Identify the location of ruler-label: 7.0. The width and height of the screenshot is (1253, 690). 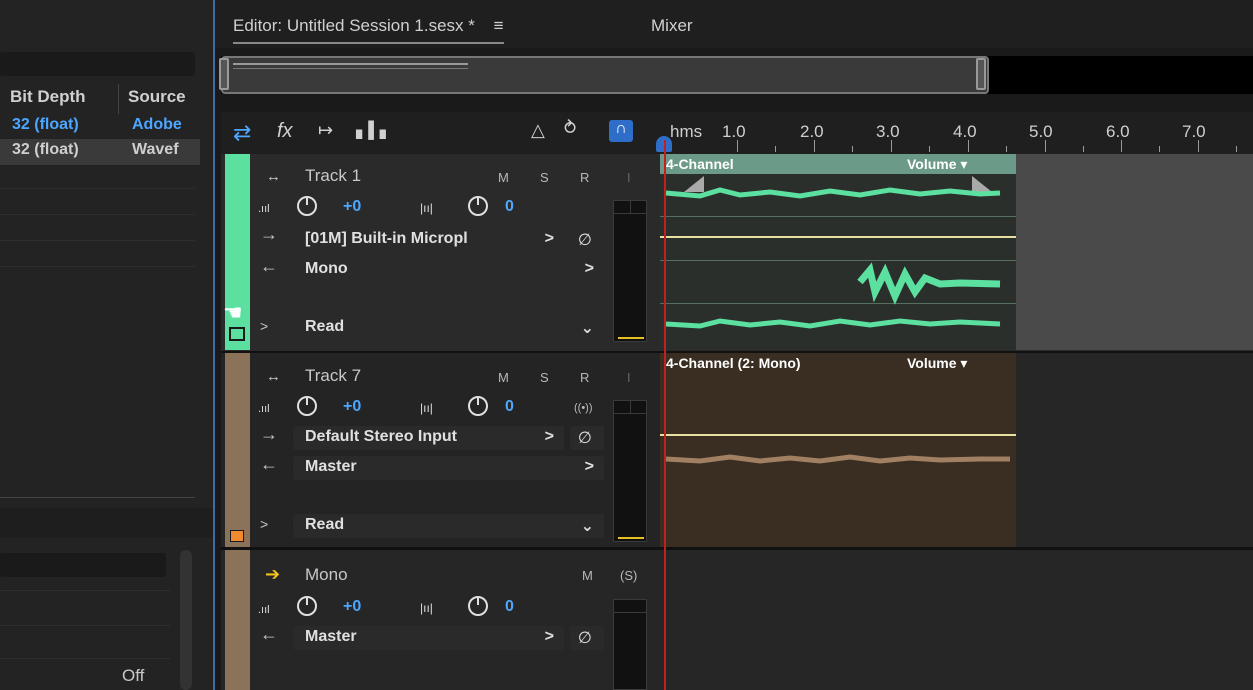
(1194, 131).